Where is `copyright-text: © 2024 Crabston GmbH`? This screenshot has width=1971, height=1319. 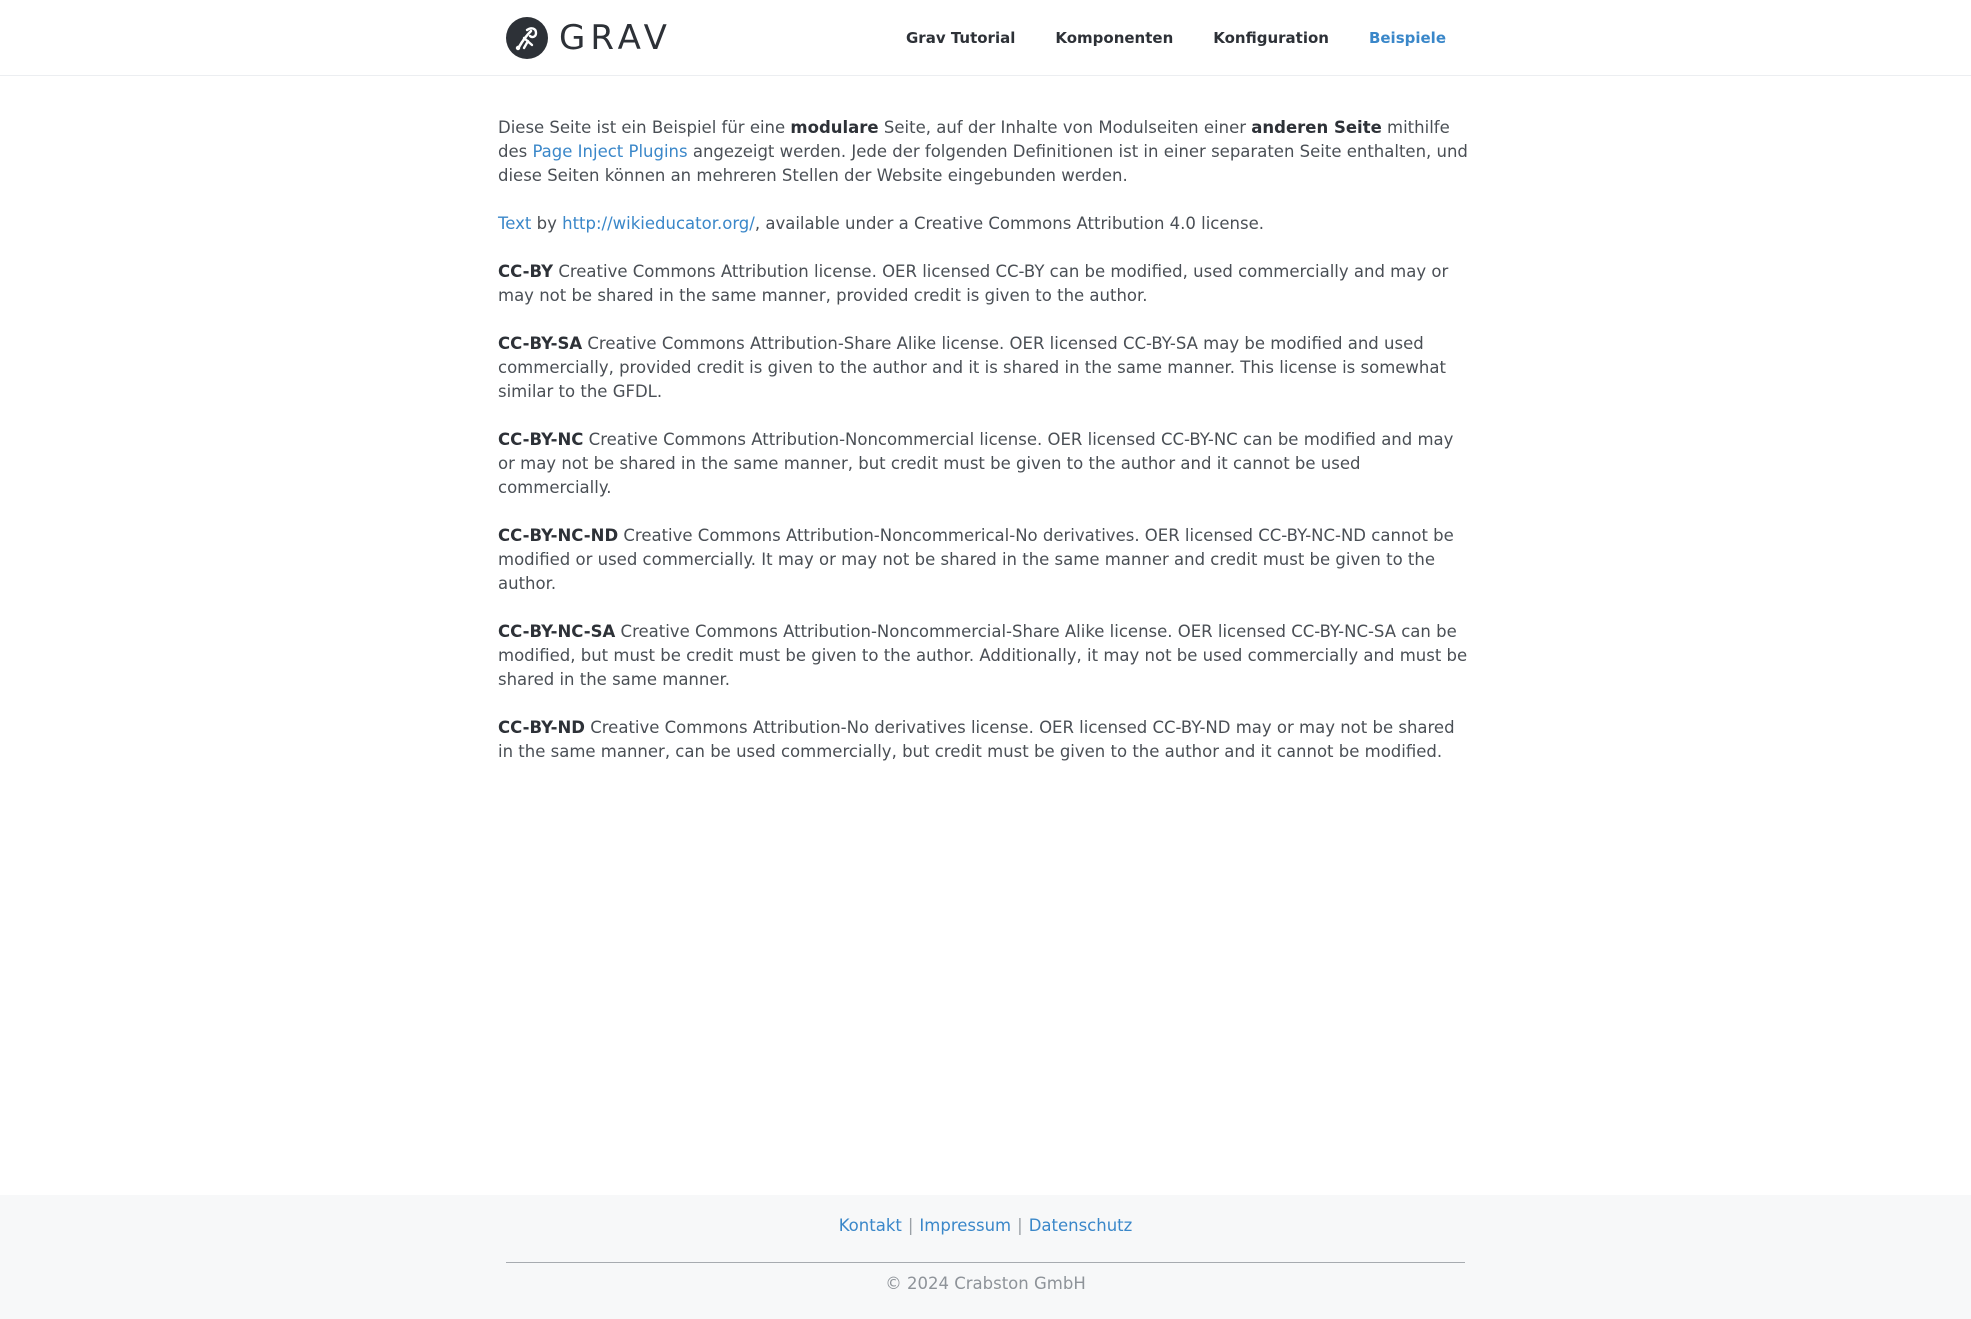 copyright-text: © 2024 Crabston GmbH is located at coordinates (985, 1283).